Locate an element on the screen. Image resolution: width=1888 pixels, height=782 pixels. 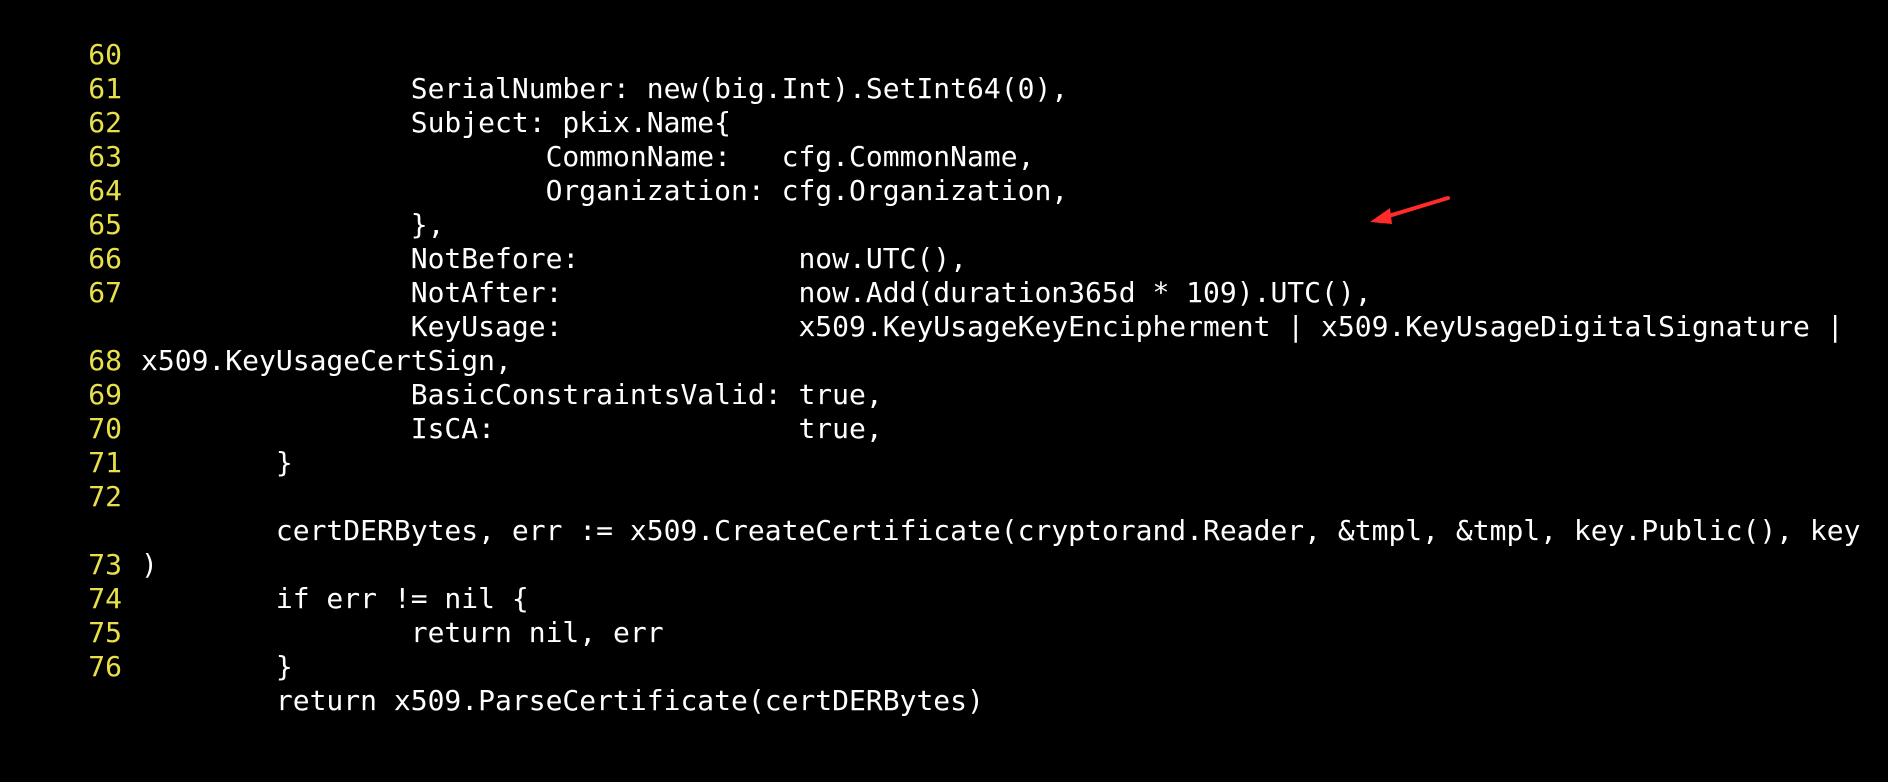
code-line-65: 65 NotBefore: now.UTC(), is located at coordinates (944, 224).